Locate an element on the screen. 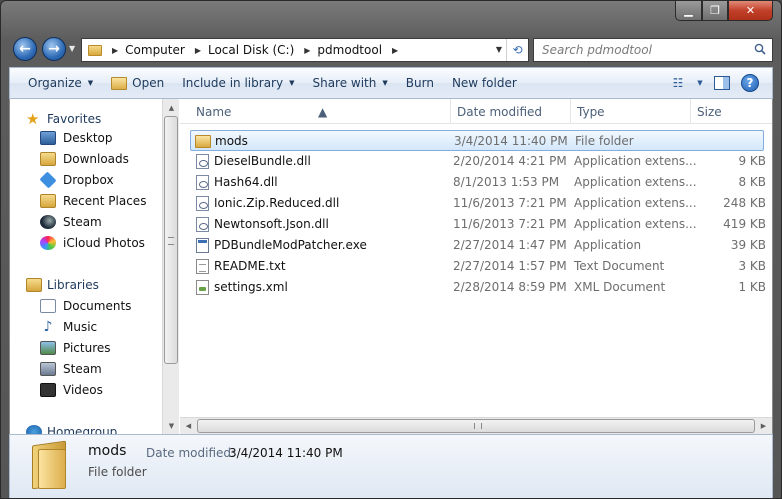 The height and width of the screenshot is (499, 782). address-dropdown-button: ▼ is located at coordinates (499, 50).